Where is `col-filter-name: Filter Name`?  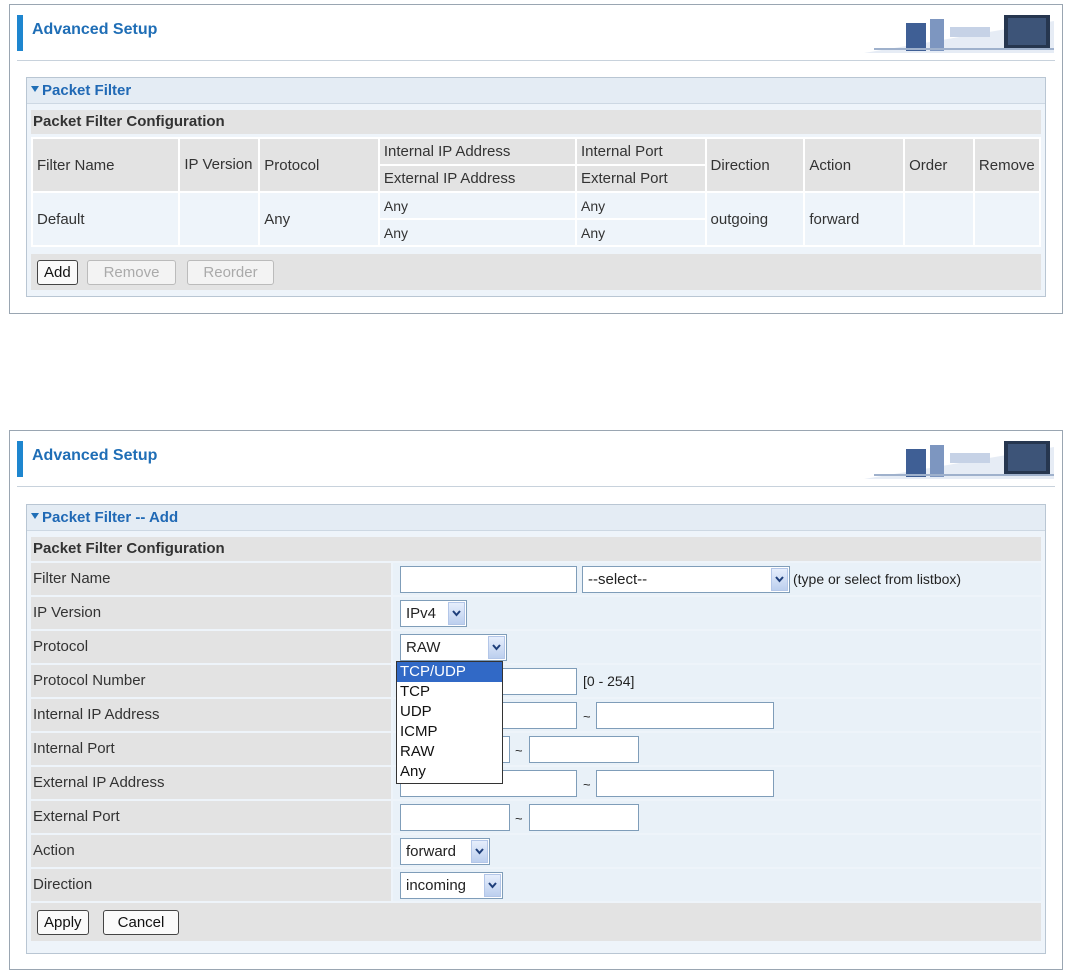 col-filter-name: Filter Name is located at coordinates (105, 165).